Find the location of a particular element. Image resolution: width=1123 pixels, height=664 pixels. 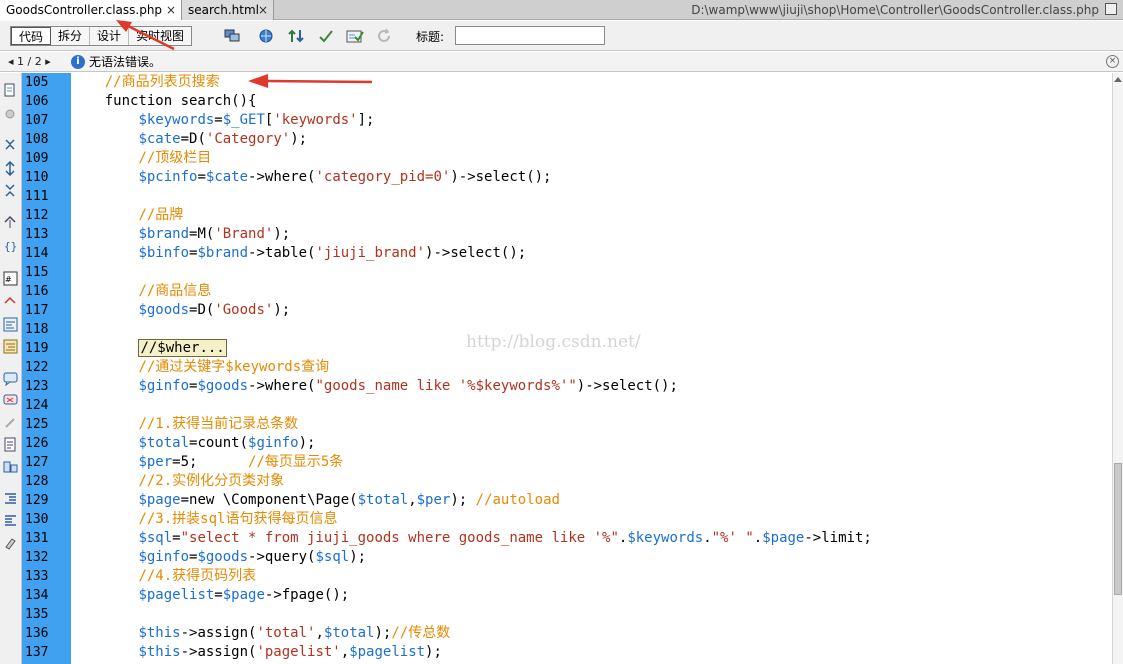

tab-search-html: search.html × is located at coordinates (228, 10).